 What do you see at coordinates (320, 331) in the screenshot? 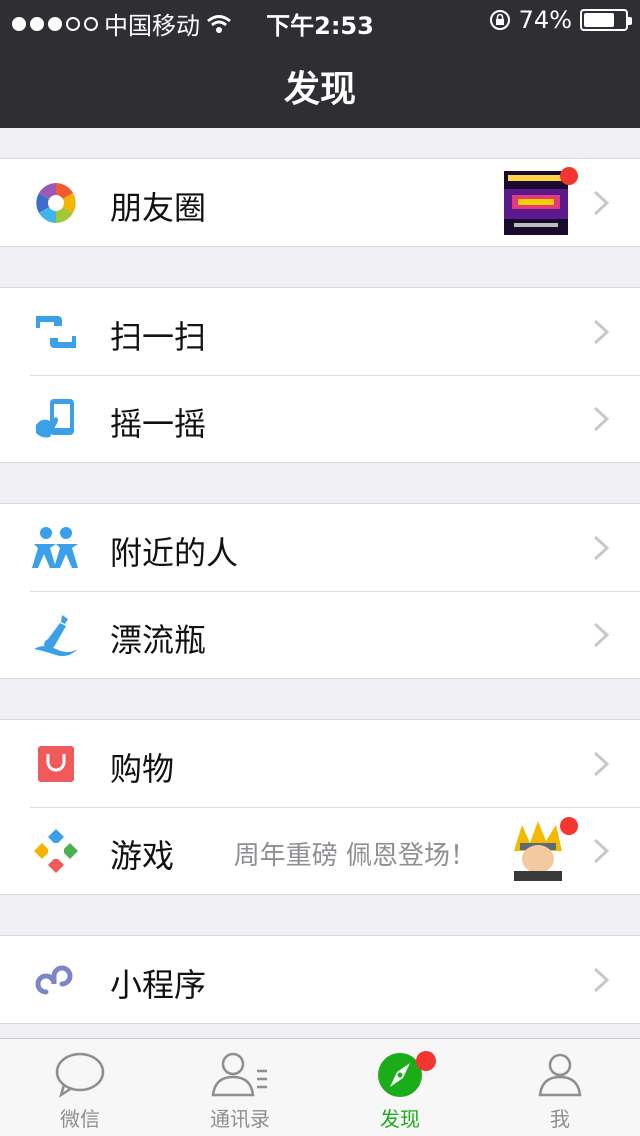
I see `list-item-scan: 扫一扫` at bounding box center [320, 331].